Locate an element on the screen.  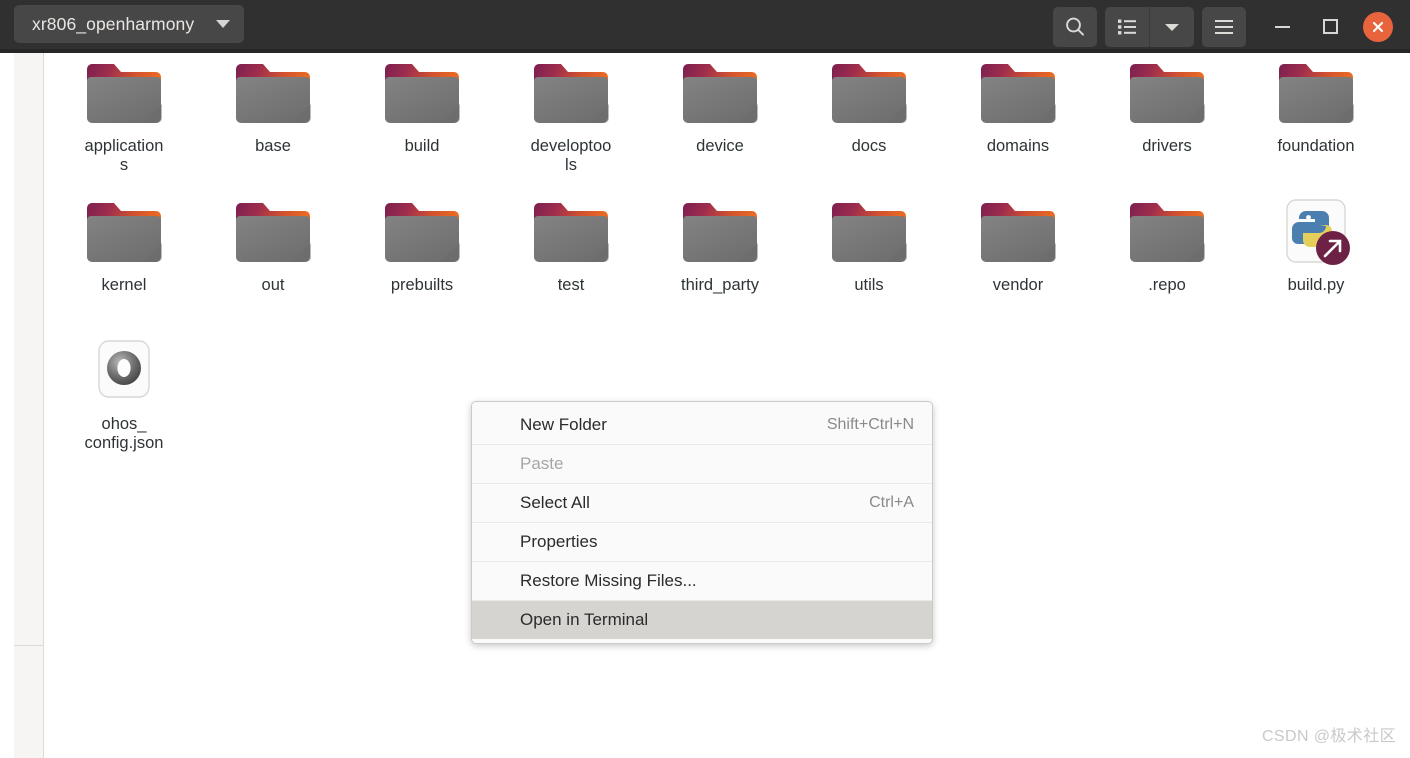
list-view-button is located at coordinates (1127, 27).